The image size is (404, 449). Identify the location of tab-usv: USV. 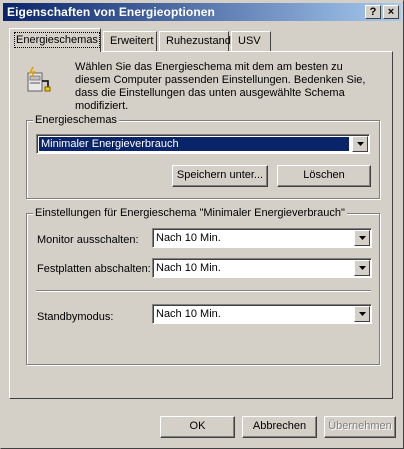
(251, 41).